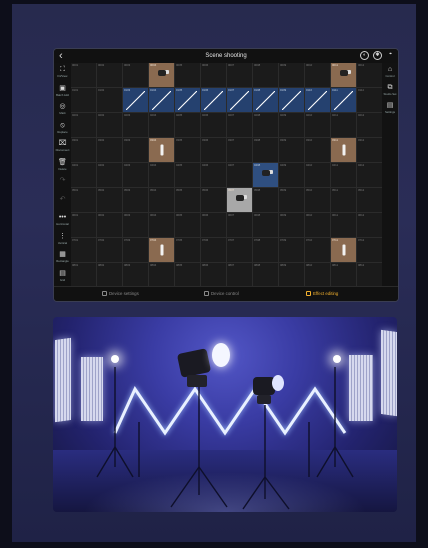 Image resolution: width=428 pixels, height=548 pixels. What do you see at coordinates (161, 225) in the screenshot?
I see `grid-cell: 0604` at bounding box center [161, 225].